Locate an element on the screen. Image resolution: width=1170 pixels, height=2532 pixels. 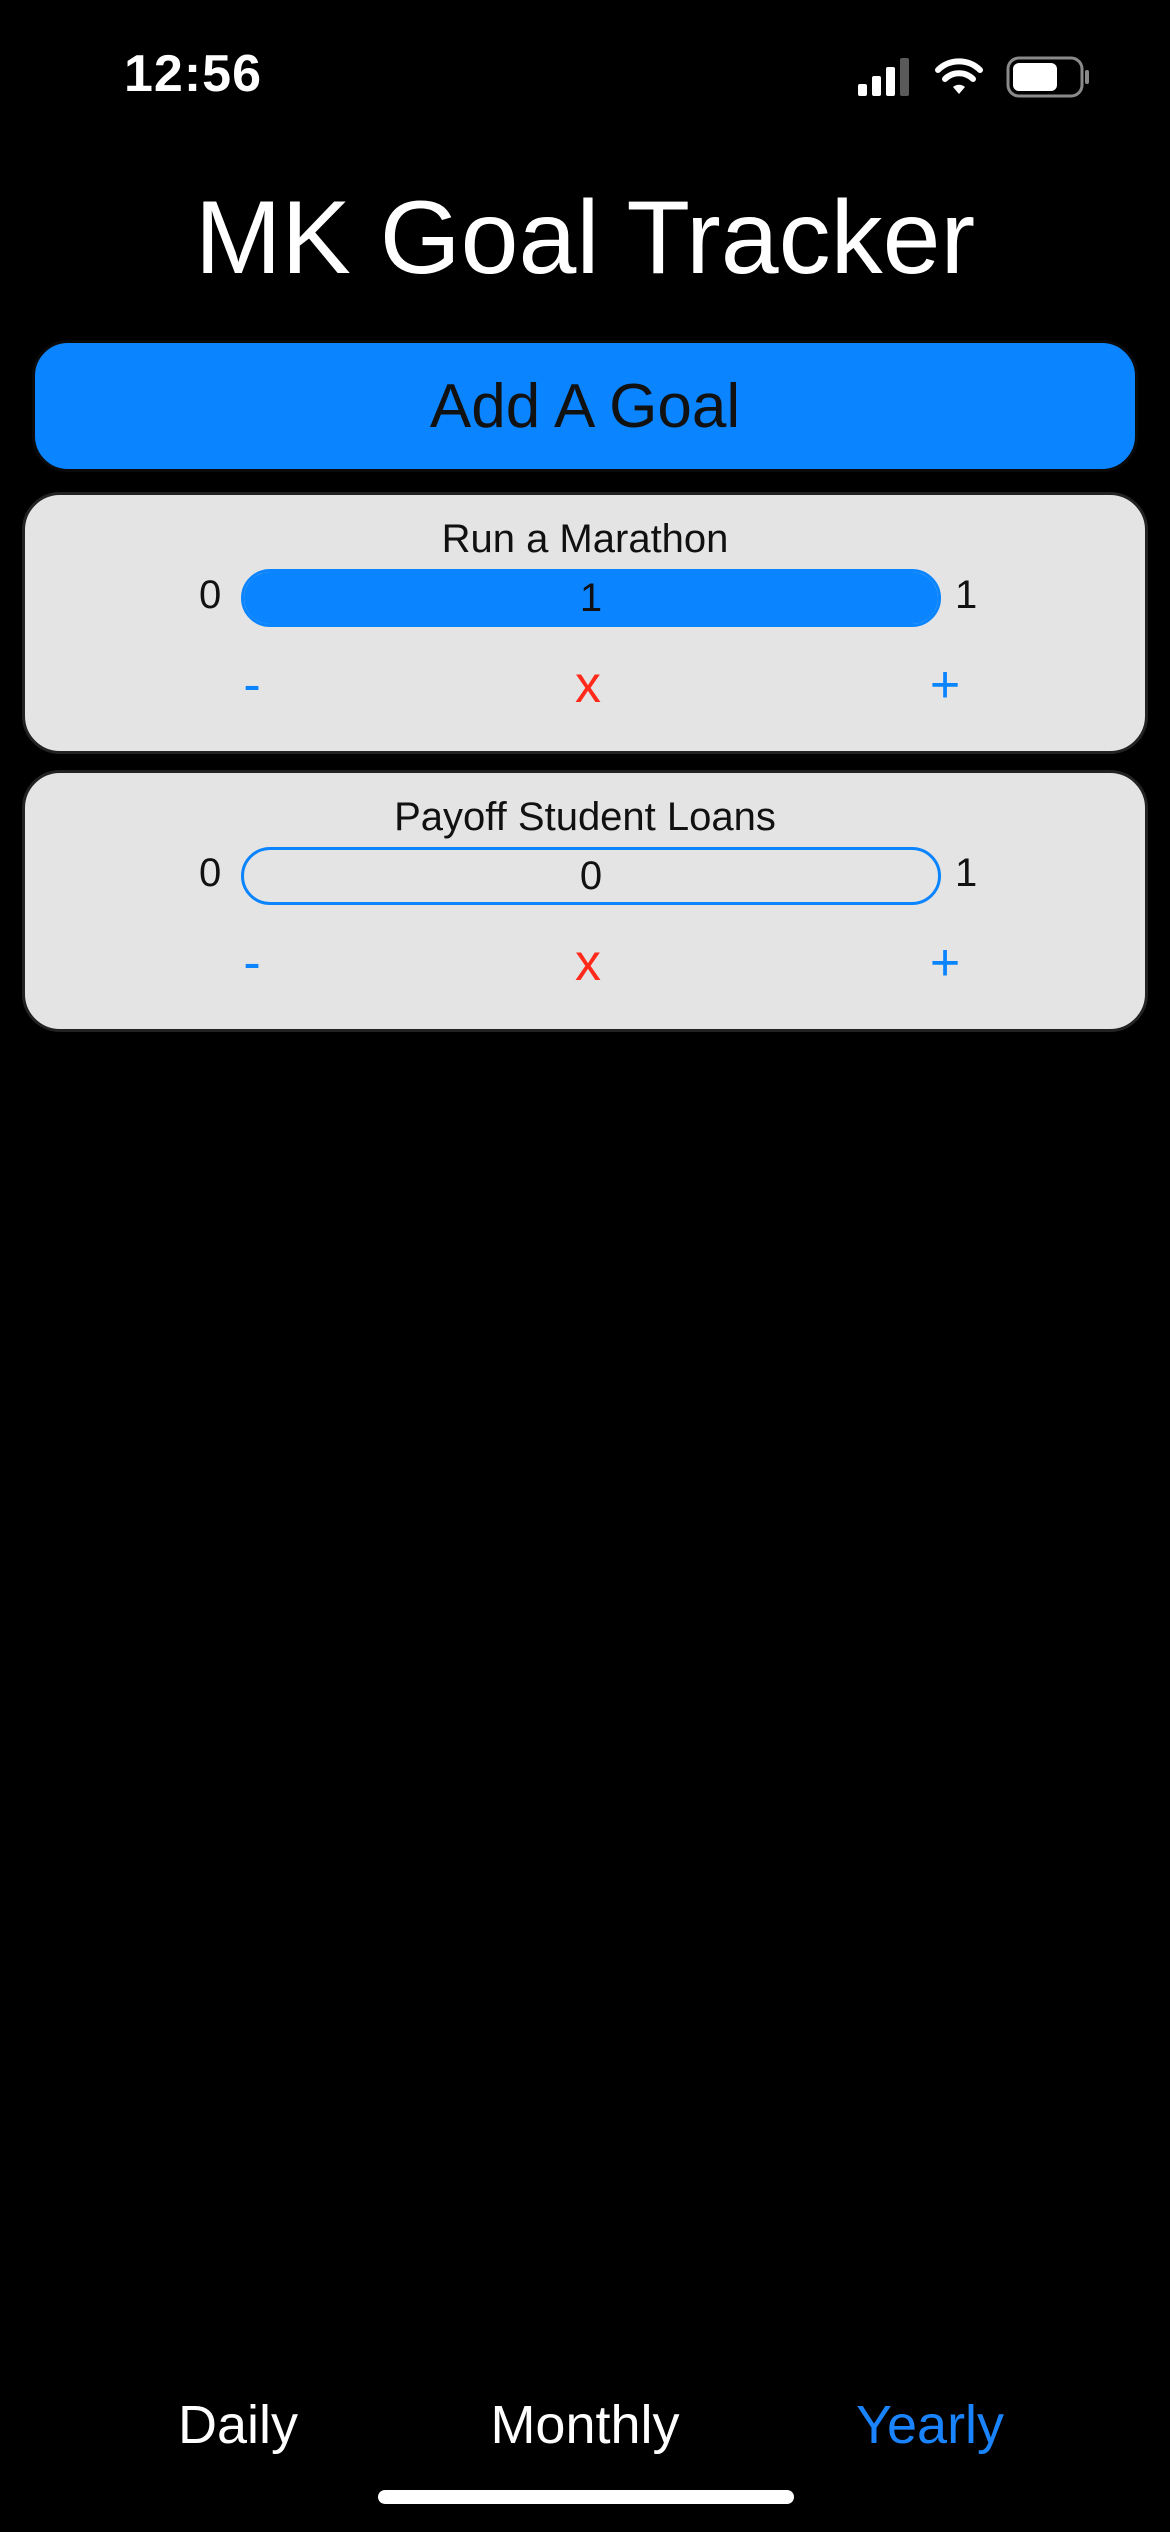
cellular-signal-icon is located at coordinates (885, 79).